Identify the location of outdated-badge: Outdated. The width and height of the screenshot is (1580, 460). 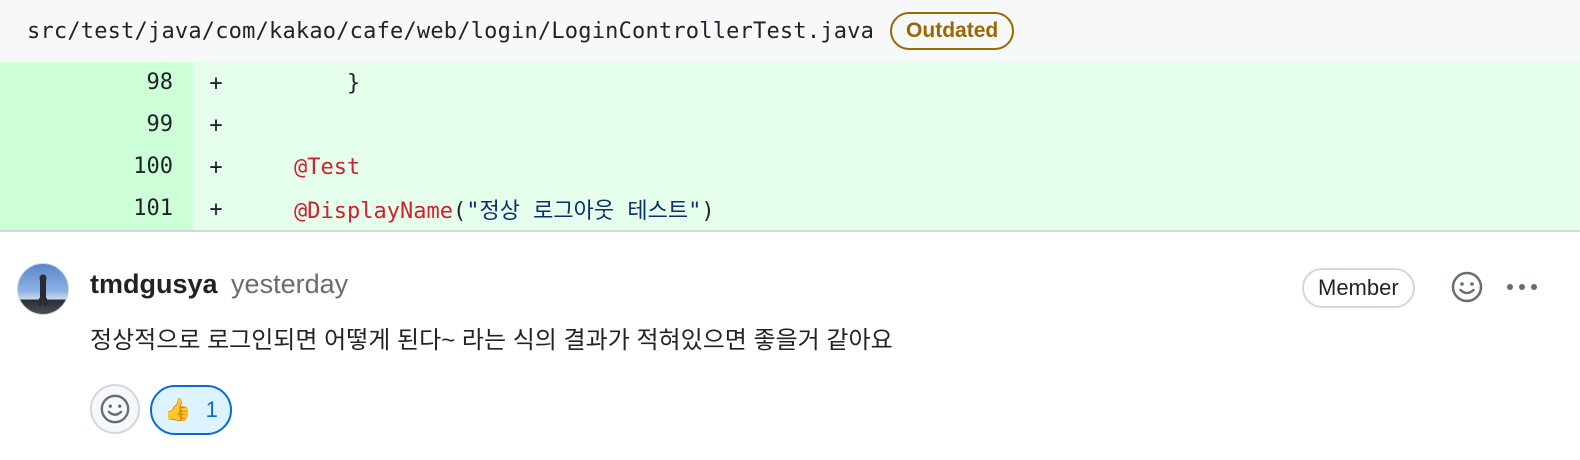
(952, 31).